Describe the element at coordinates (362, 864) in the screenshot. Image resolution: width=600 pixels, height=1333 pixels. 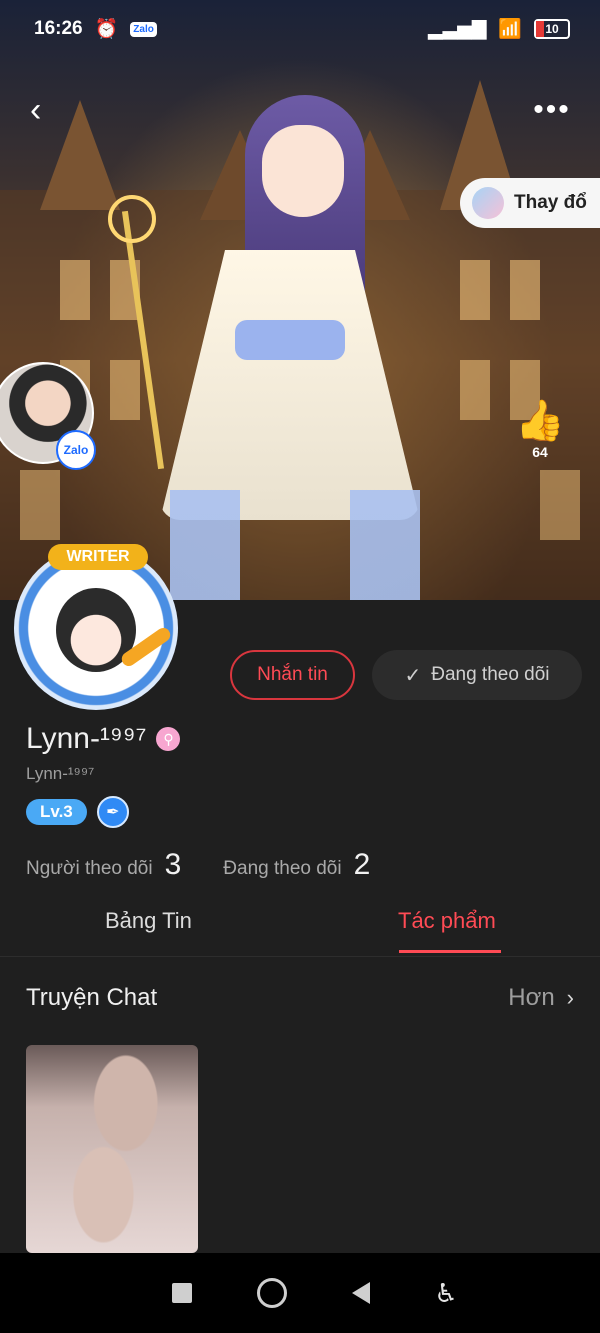
I see `following-count: 2` at that location.